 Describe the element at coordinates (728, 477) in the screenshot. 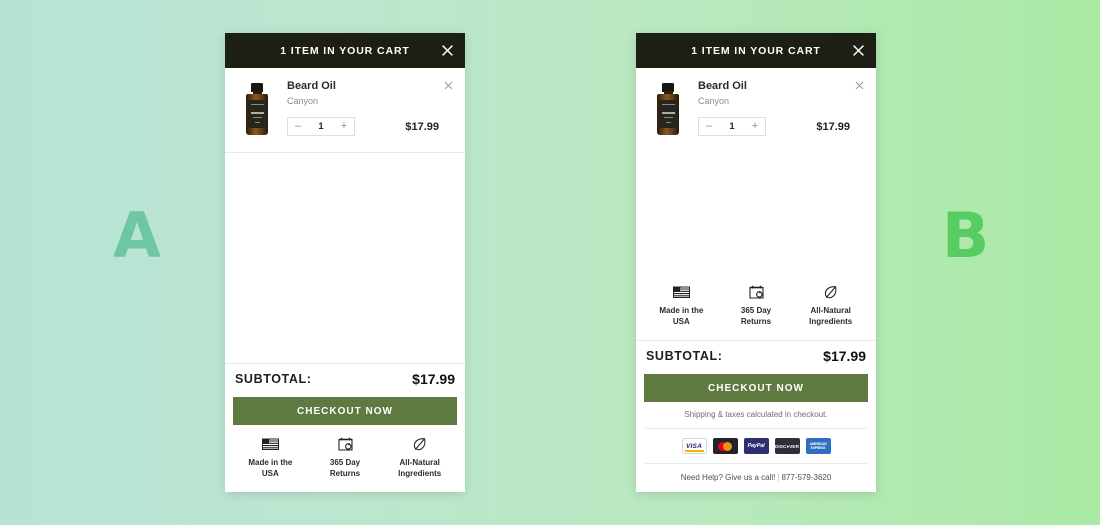

I see `help-text: Need Help? Give us a call!` at that location.